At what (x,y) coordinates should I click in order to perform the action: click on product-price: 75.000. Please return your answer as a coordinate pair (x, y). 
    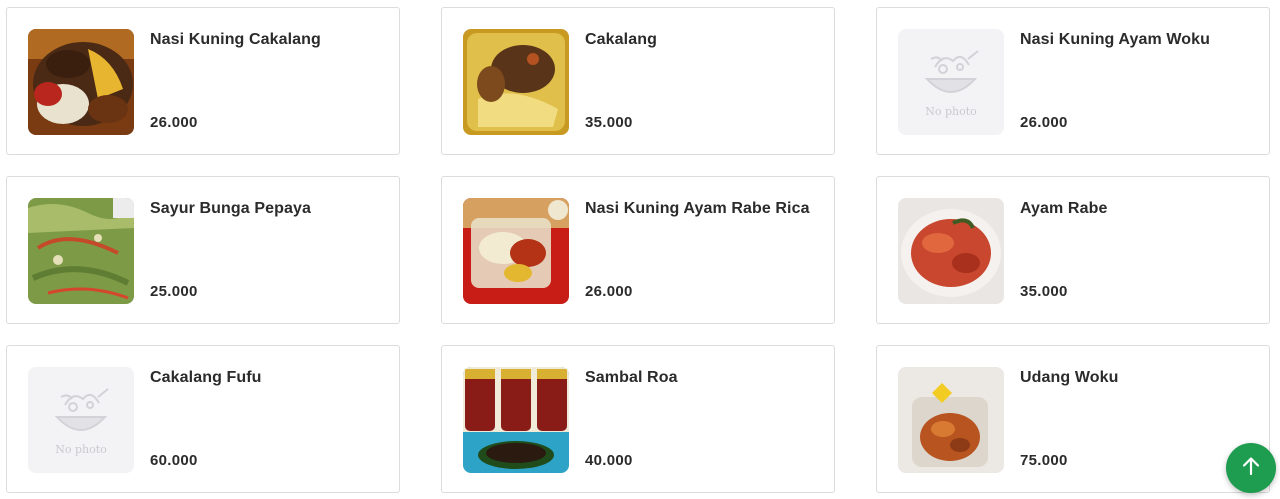
    Looking at the image, I should click on (1044, 460).